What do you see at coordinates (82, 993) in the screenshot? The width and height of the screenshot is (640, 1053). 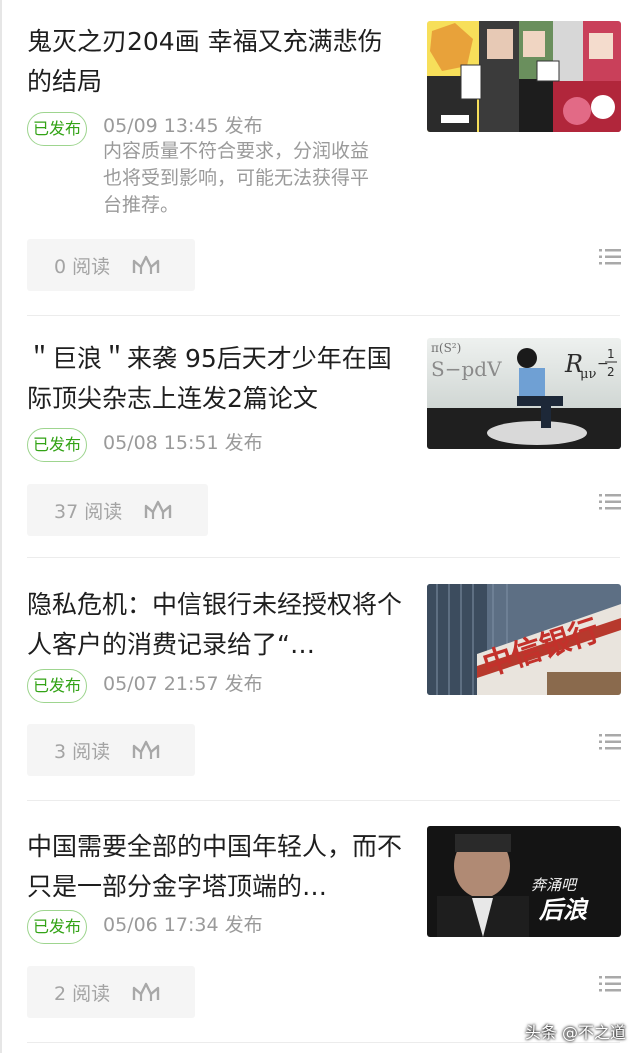 I see `read-count: 2 阅读` at bounding box center [82, 993].